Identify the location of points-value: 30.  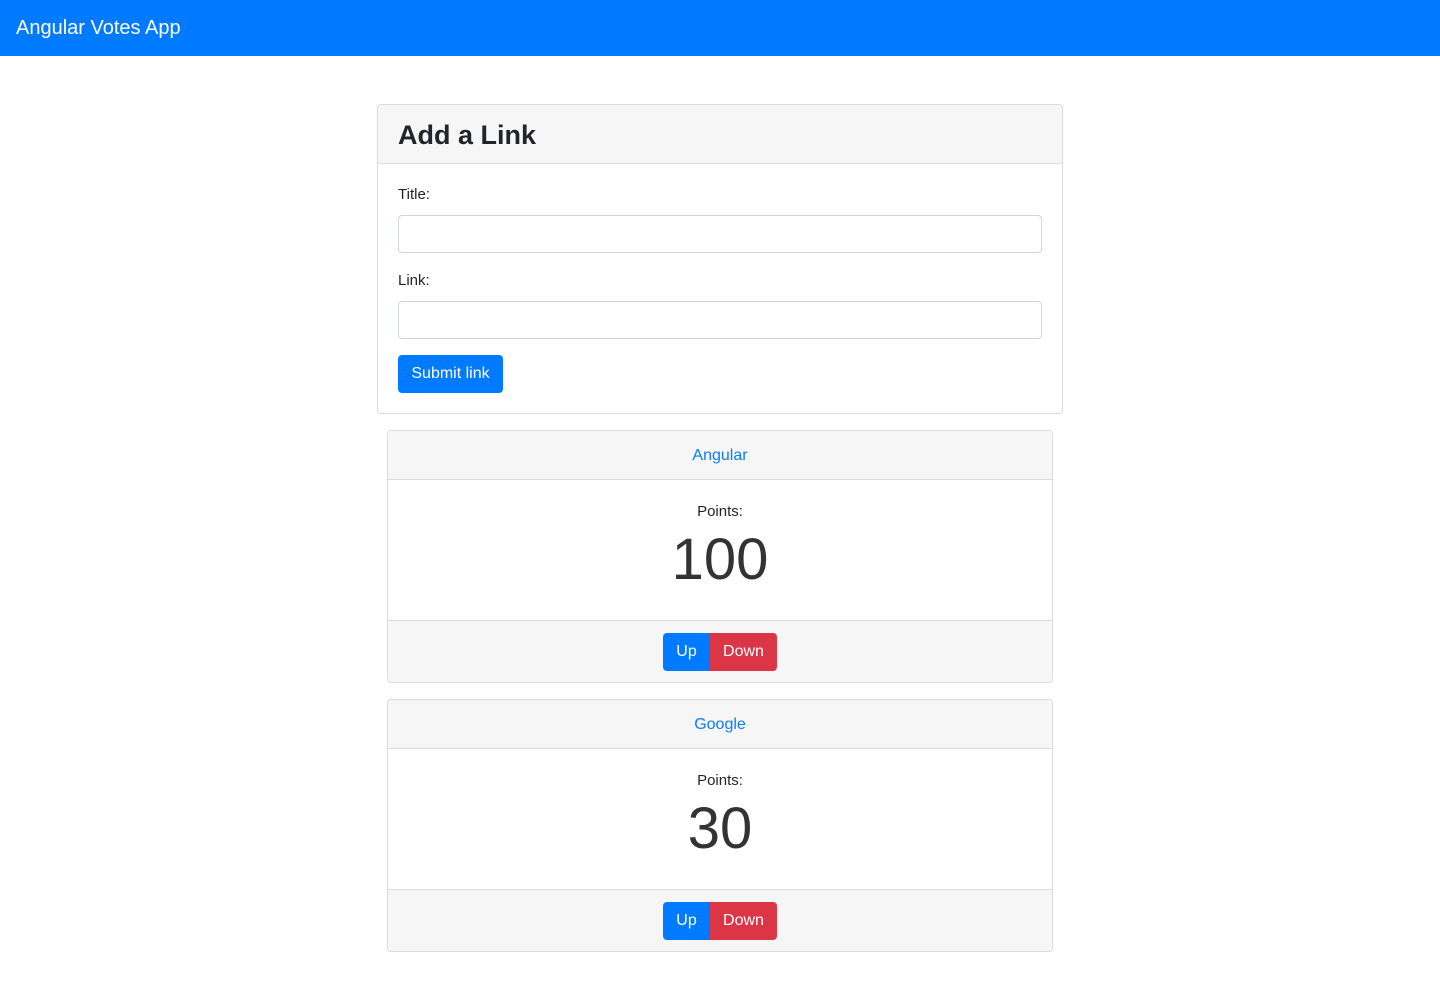
(720, 828).